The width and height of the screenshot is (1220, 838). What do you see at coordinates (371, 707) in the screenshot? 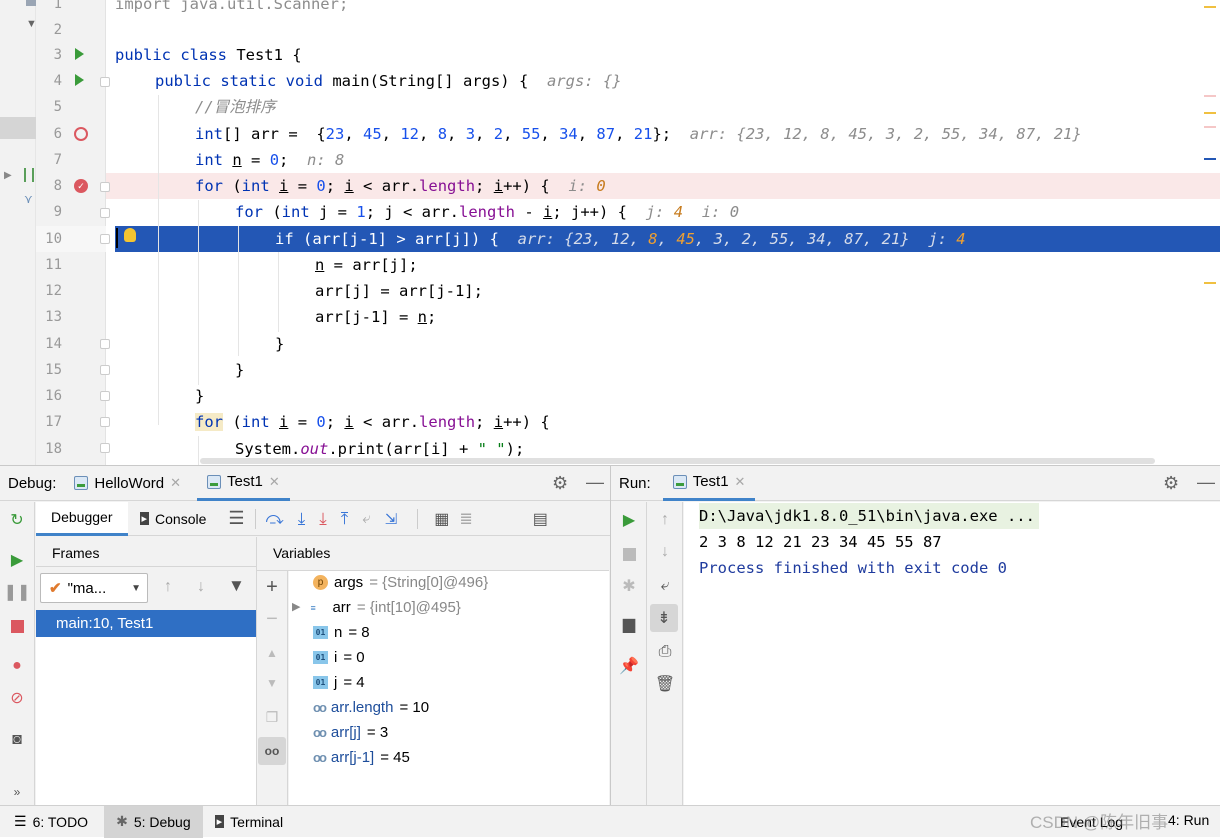
I see `variable-row: oo arr.length = 10` at bounding box center [371, 707].